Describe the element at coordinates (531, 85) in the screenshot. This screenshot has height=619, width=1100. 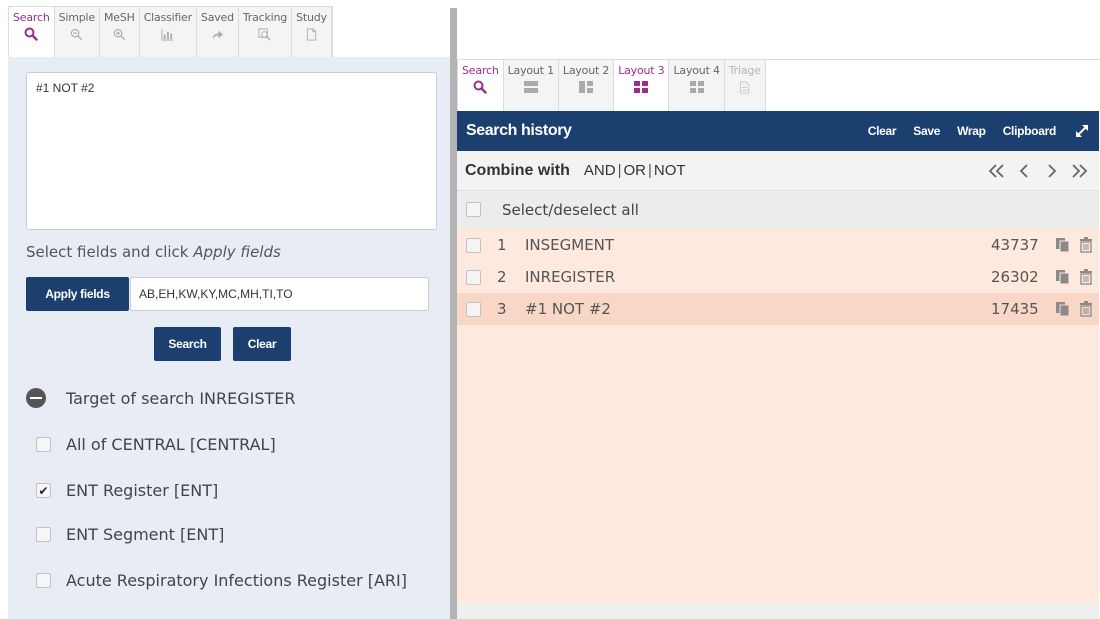
I see `tab-layout-1: Layout 1` at that location.